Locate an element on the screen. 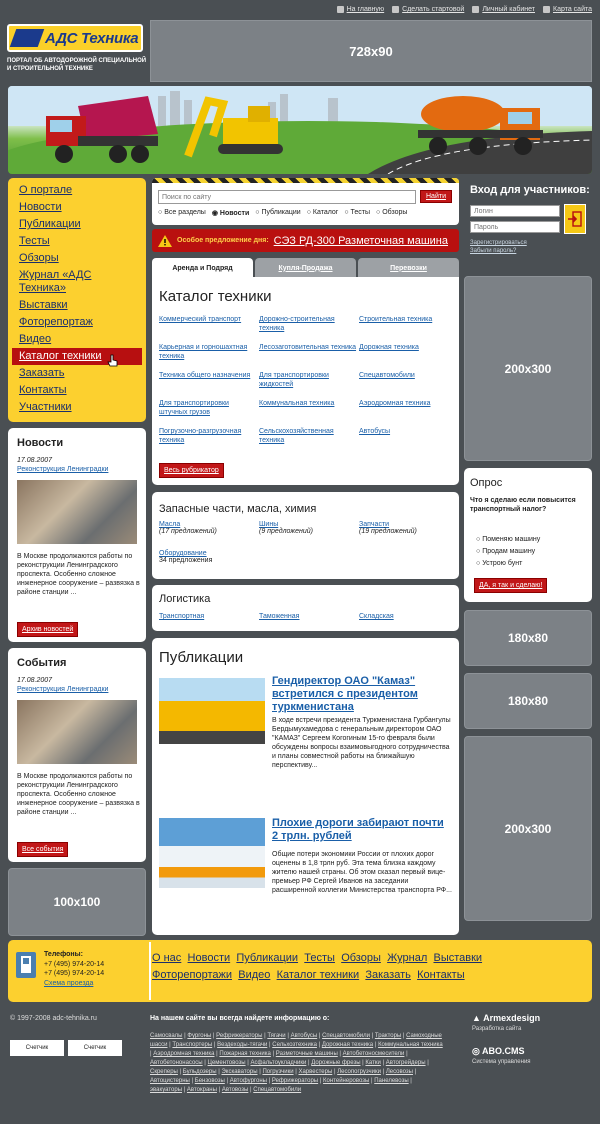 Image resolution: width=600 pixels, height=1124 pixels. info-tag-link: Дорожная техника is located at coordinates (347, 1045).